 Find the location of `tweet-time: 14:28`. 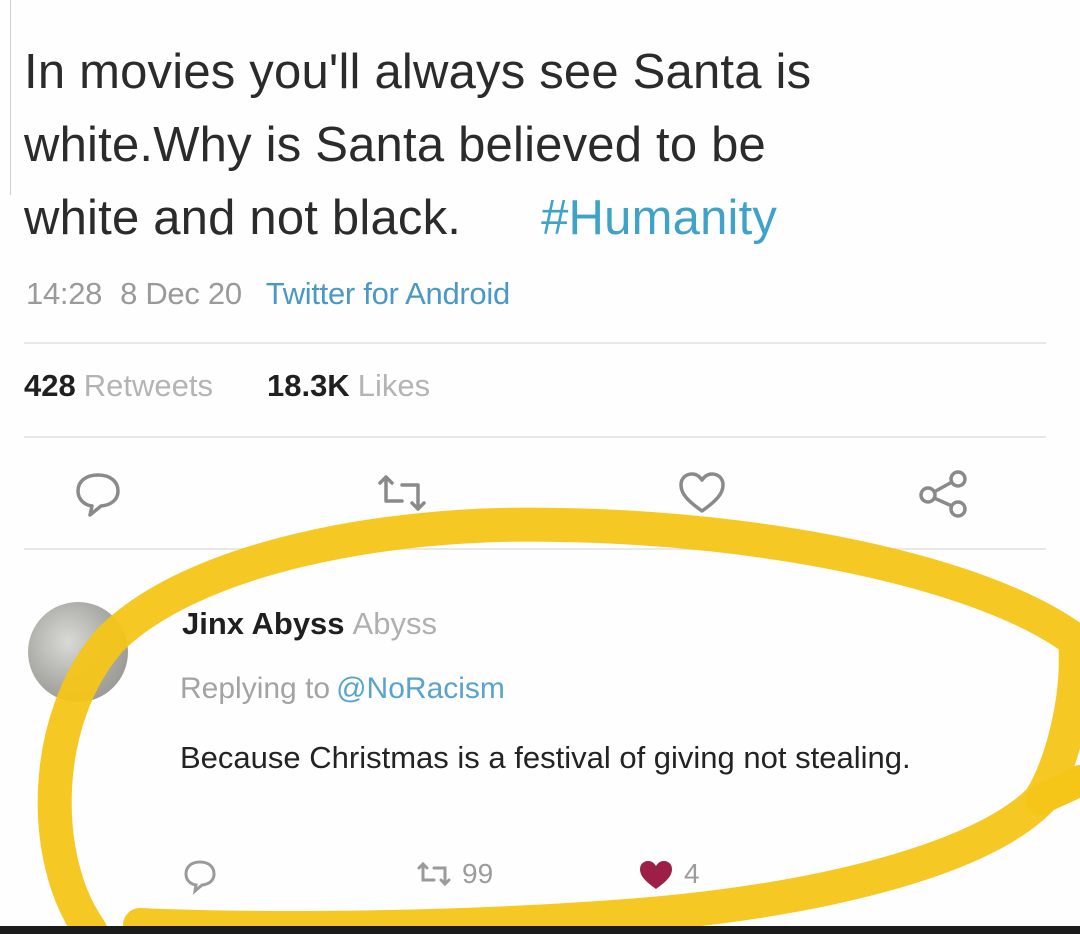

tweet-time: 14:28 is located at coordinates (64, 293).